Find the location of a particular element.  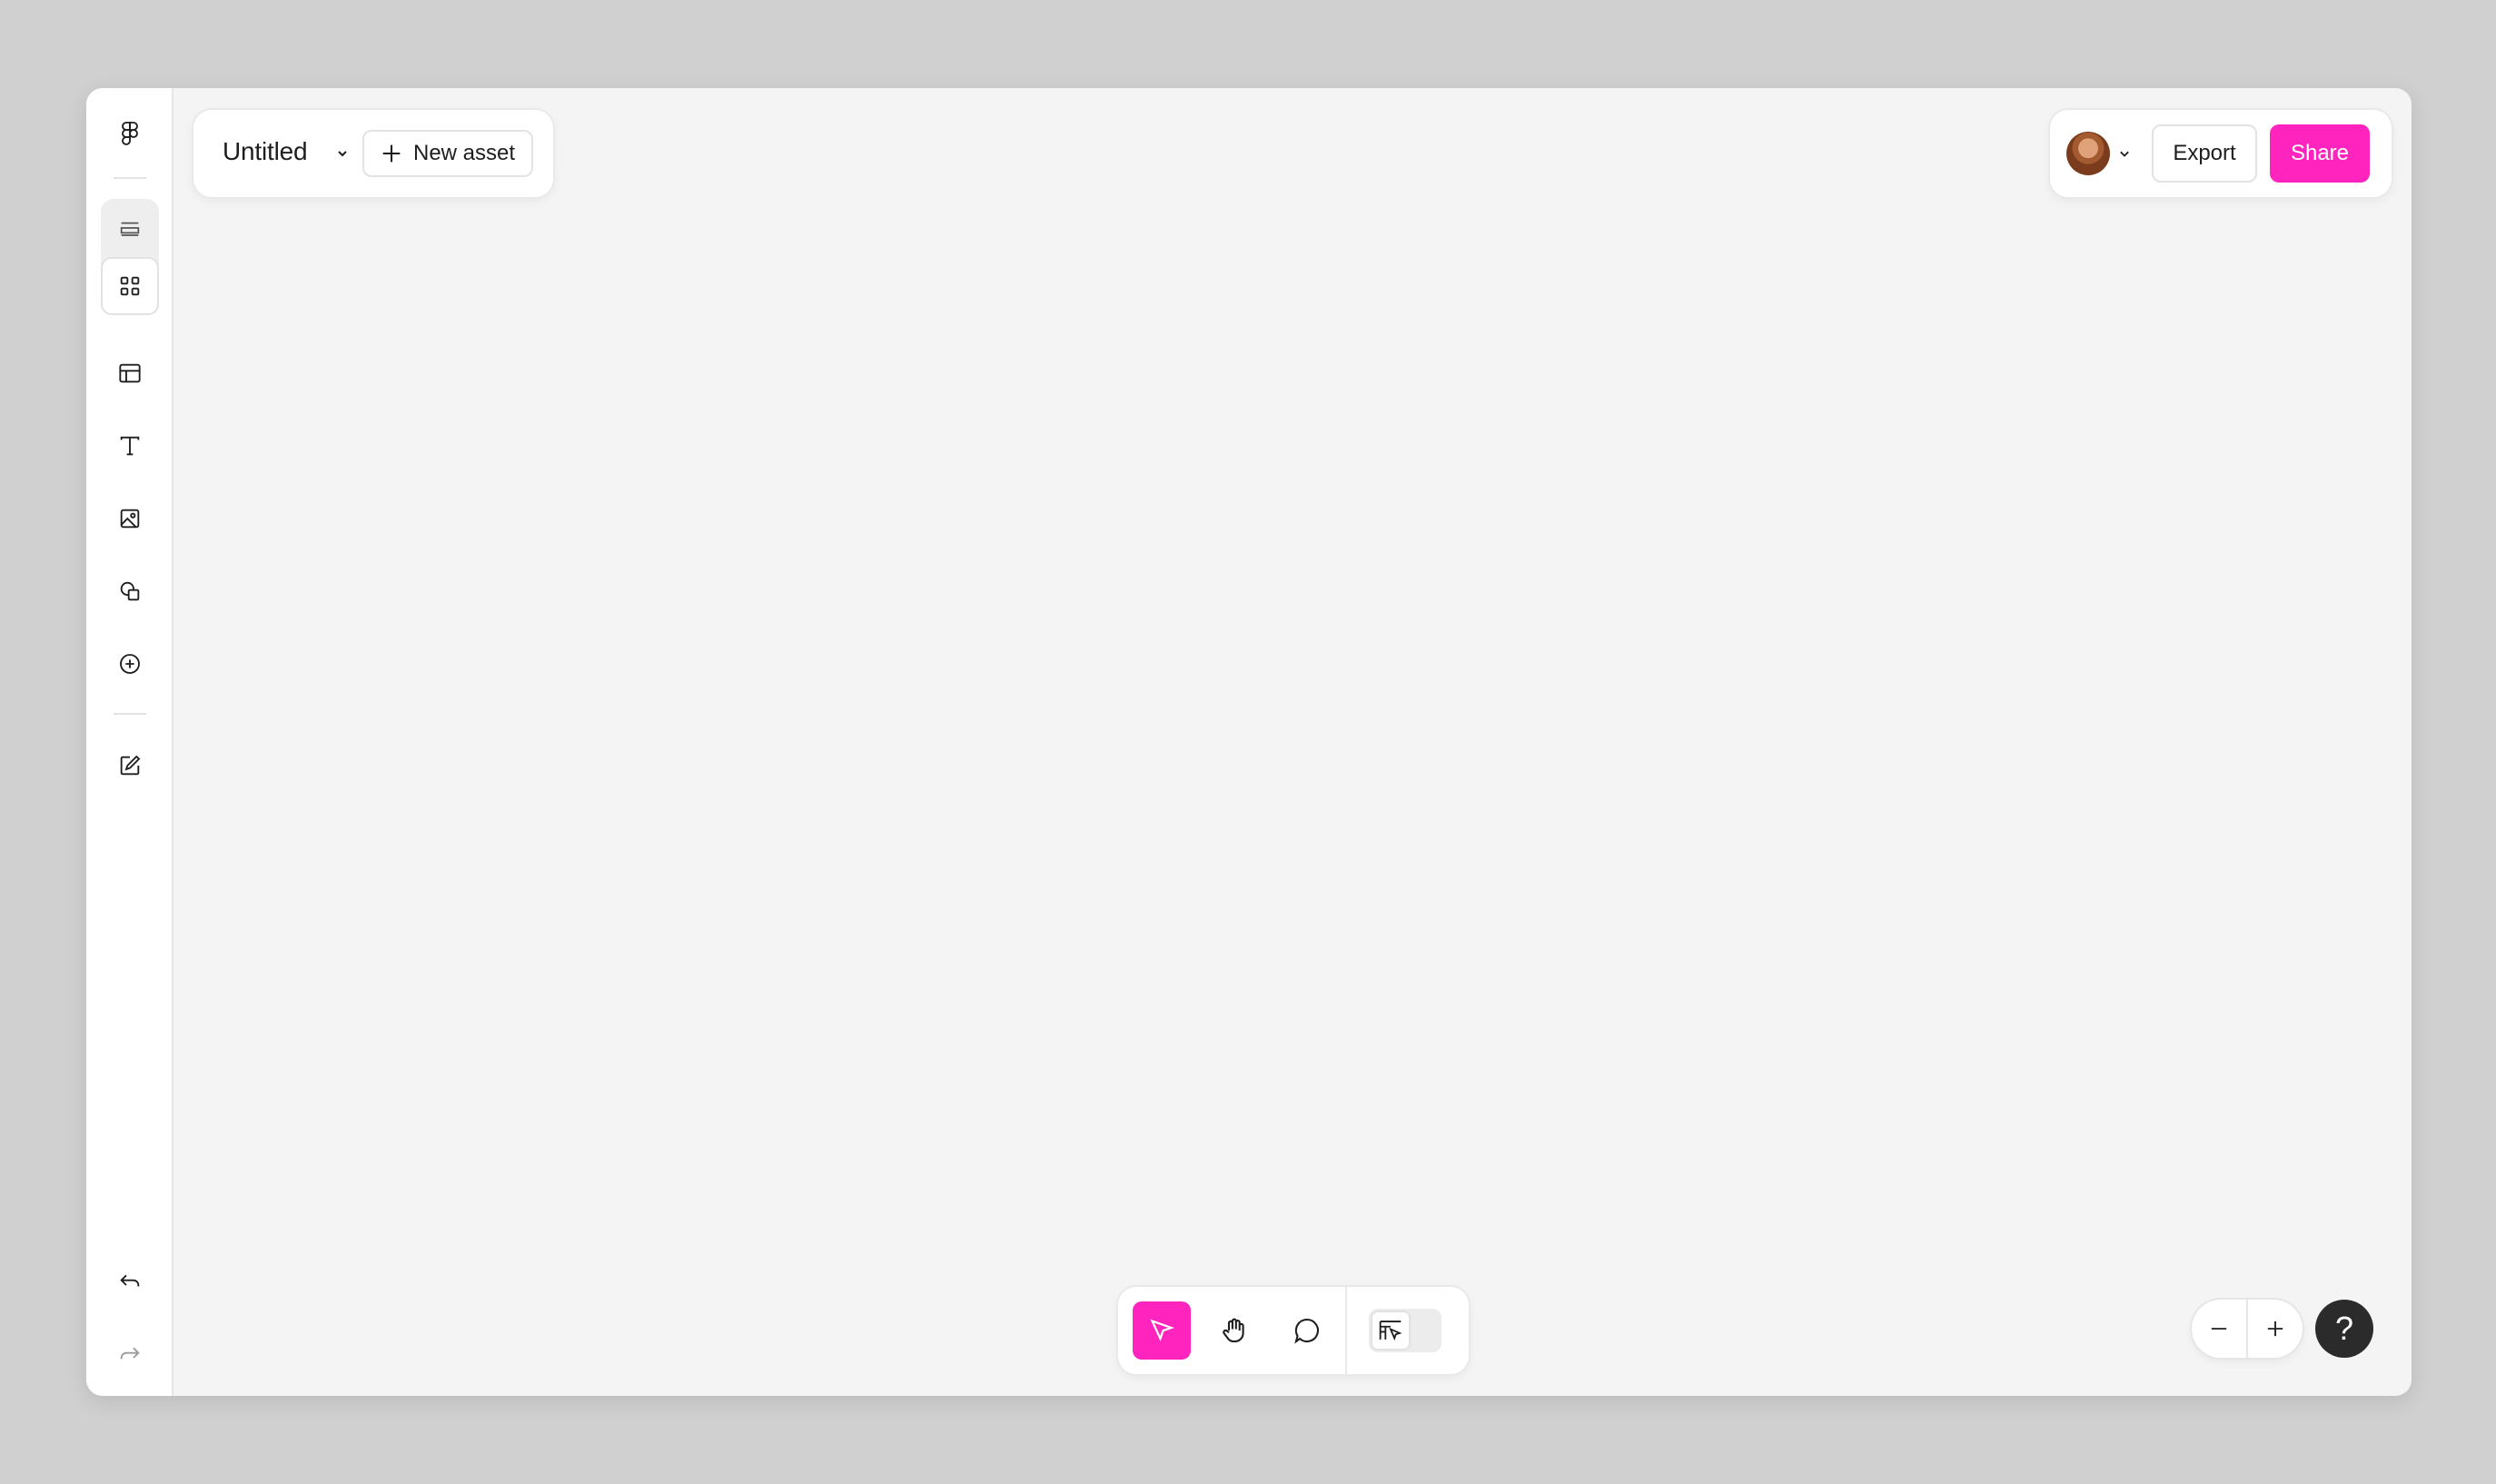

figma-logo-icon is located at coordinates (130, 133).